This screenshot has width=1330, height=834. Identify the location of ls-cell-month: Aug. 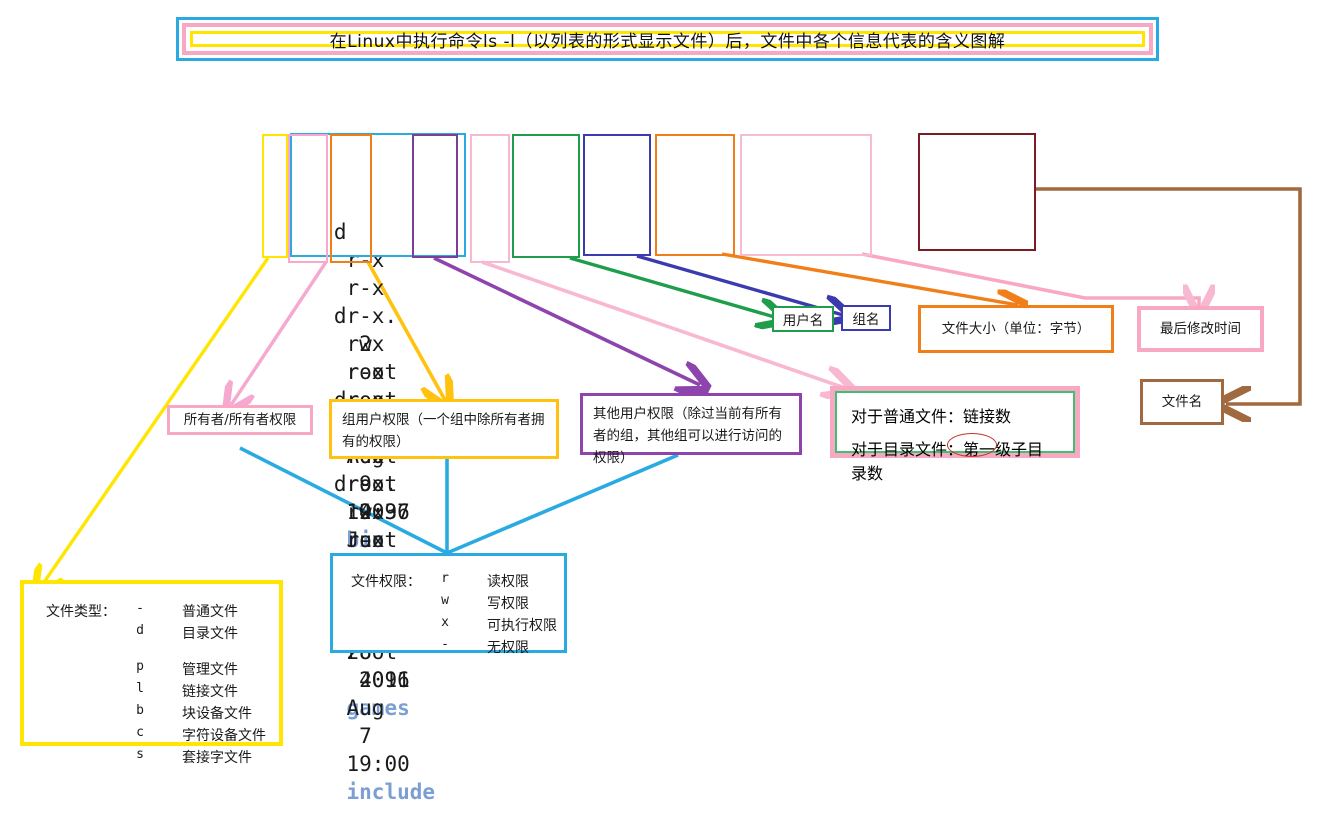
(365, 708).